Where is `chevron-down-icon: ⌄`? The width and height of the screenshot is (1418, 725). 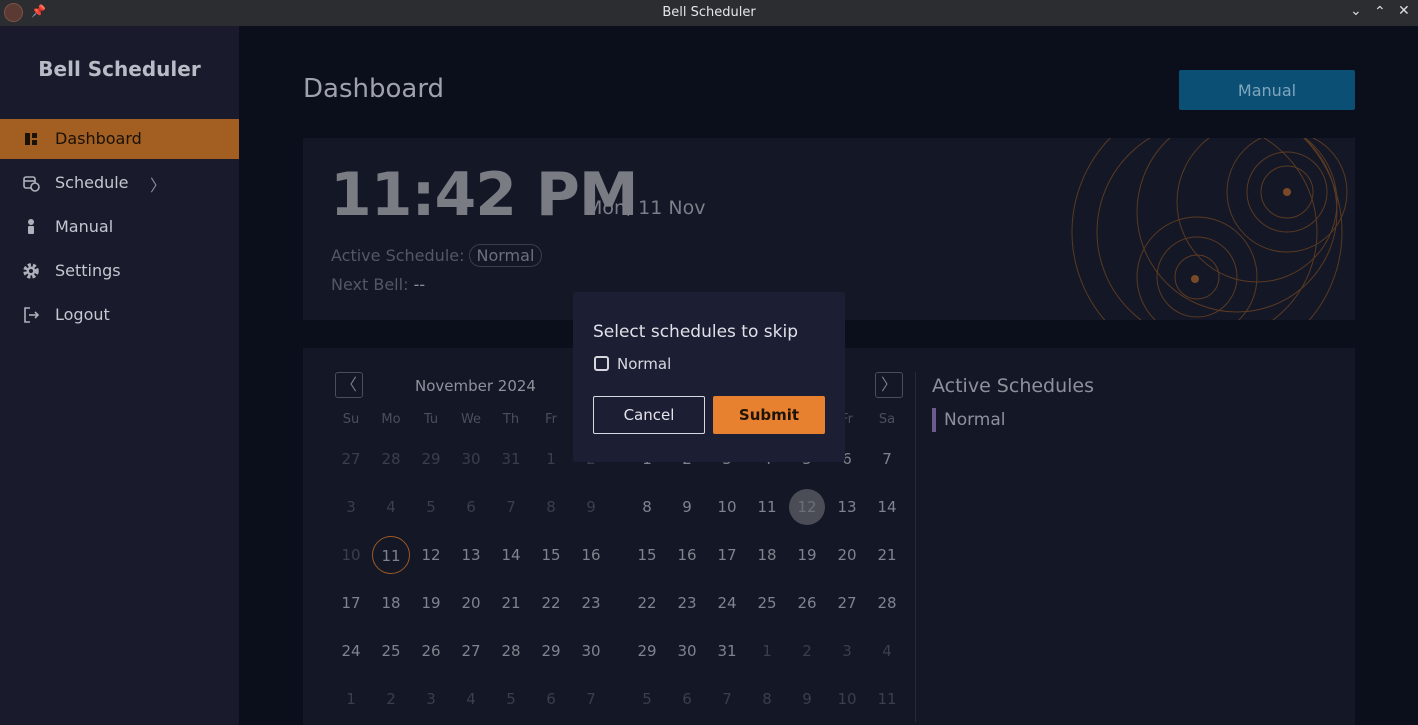
chevron-down-icon: ⌄ is located at coordinates (1356, 11).